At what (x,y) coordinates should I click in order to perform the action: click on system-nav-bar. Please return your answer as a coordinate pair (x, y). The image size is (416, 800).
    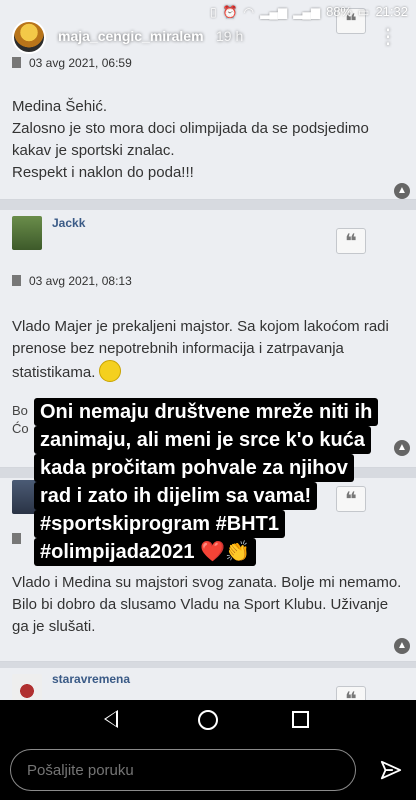
    Looking at the image, I should click on (208, 720).